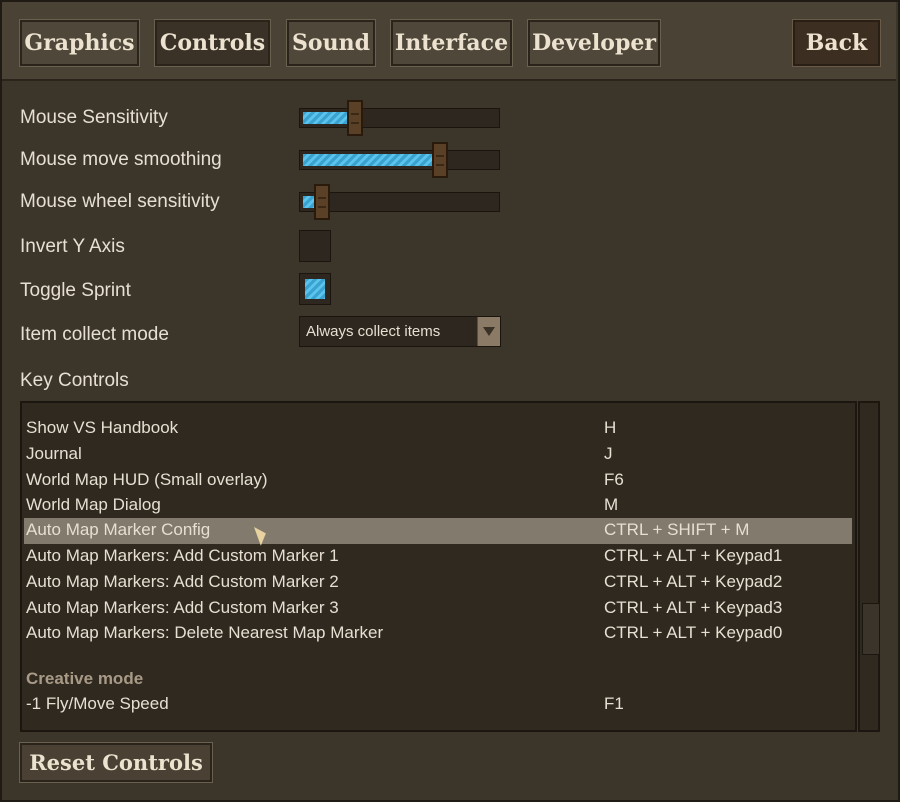 The image size is (900, 802). I want to click on keybind-keys: CTRL + SHIFT + M, so click(677, 529).